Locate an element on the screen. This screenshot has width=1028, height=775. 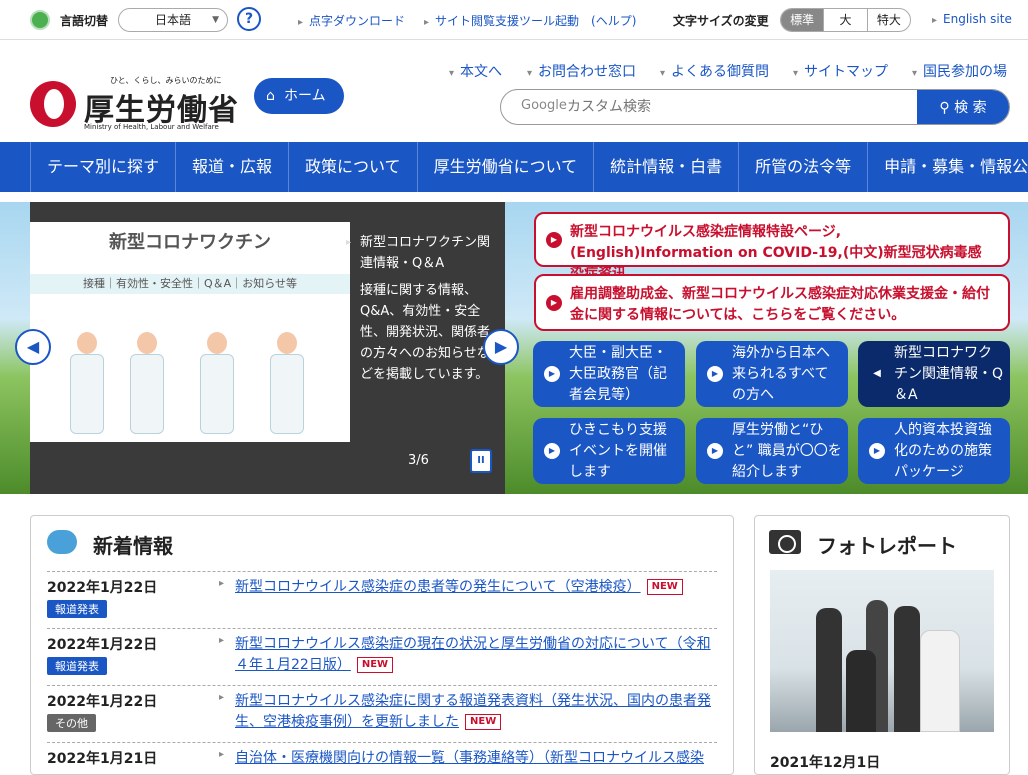
sitemap-link: サイトマップ is located at coordinates (840, 71).